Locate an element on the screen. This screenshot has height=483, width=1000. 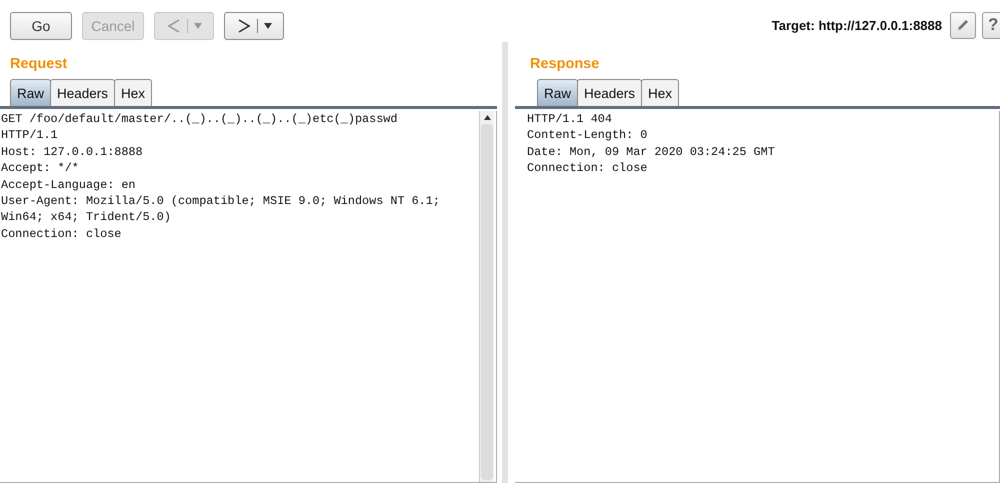
help-button: ? is located at coordinates (991, 25).